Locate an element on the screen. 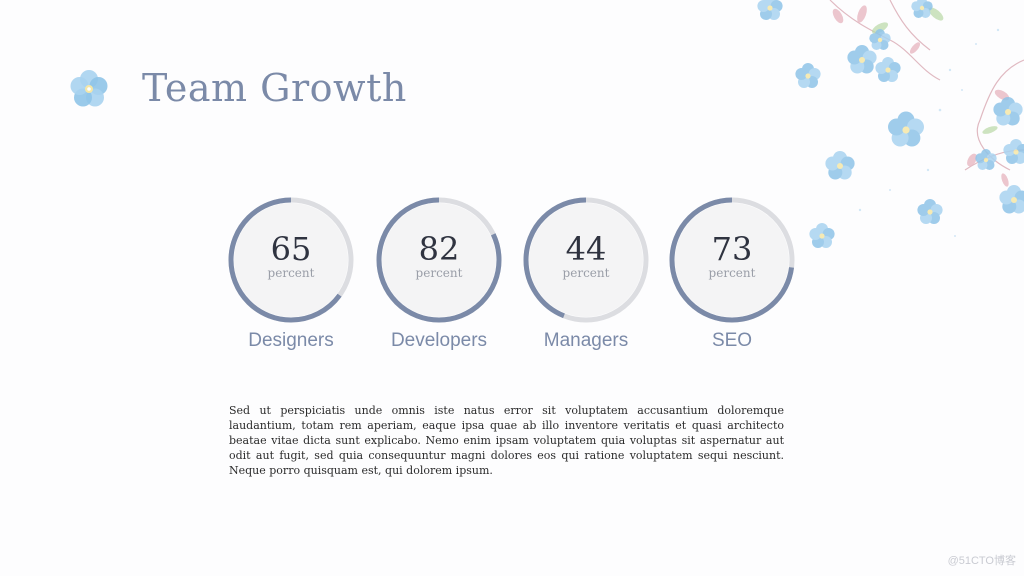  gauge-value: 44 is located at coordinates (586, 249).